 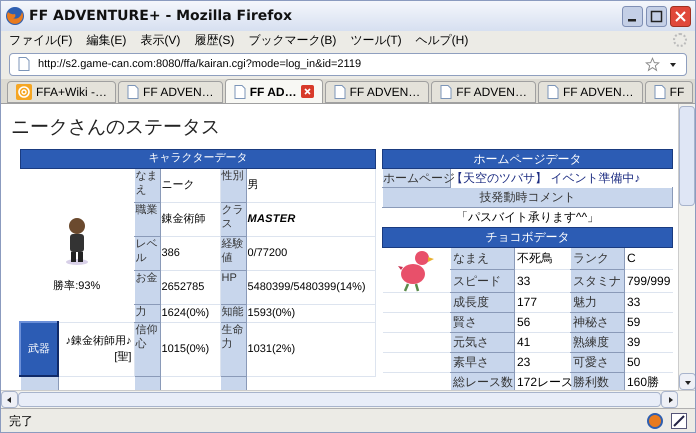 What do you see at coordinates (686, 247) in the screenshot?
I see `vertical-scrollbar` at bounding box center [686, 247].